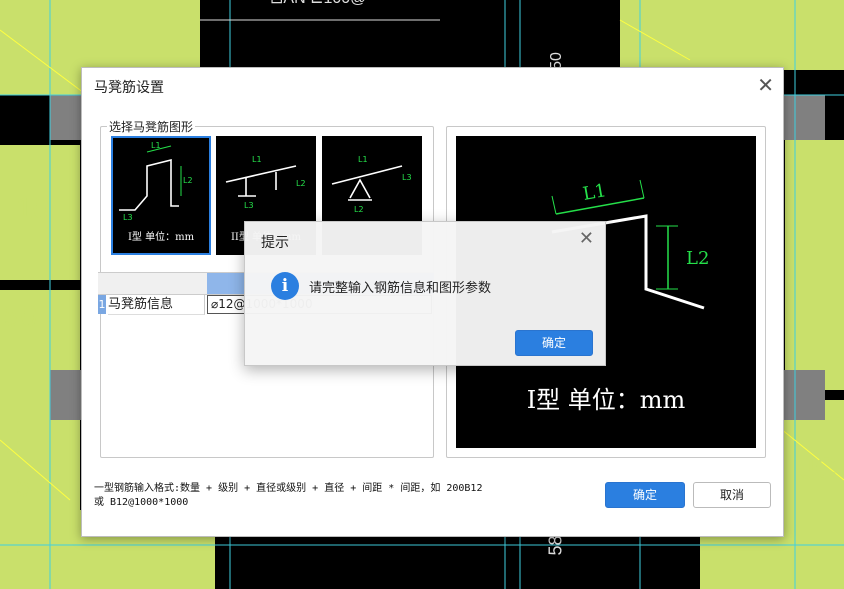 The image size is (844, 589). Describe the element at coordinates (555, 545) in the screenshot. I see `cad-label: 58` at that location.